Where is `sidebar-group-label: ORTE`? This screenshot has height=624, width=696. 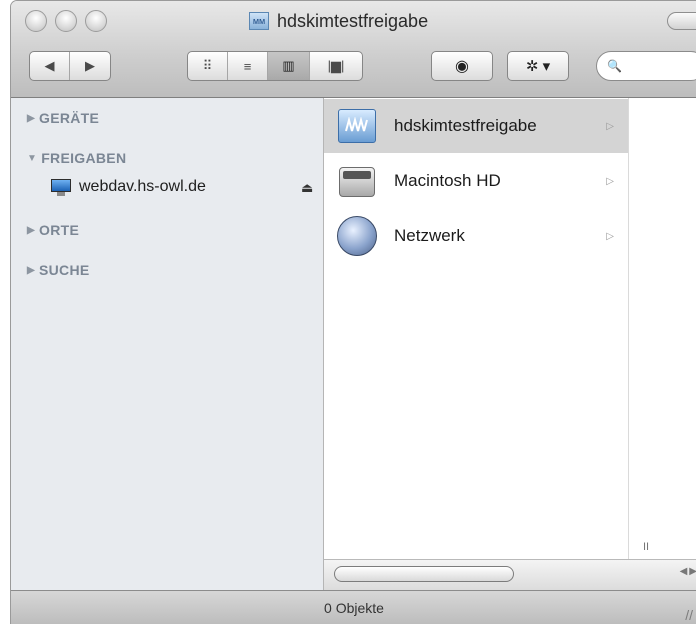 sidebar-group-label: ORTE is located at coordinates (59, 230).